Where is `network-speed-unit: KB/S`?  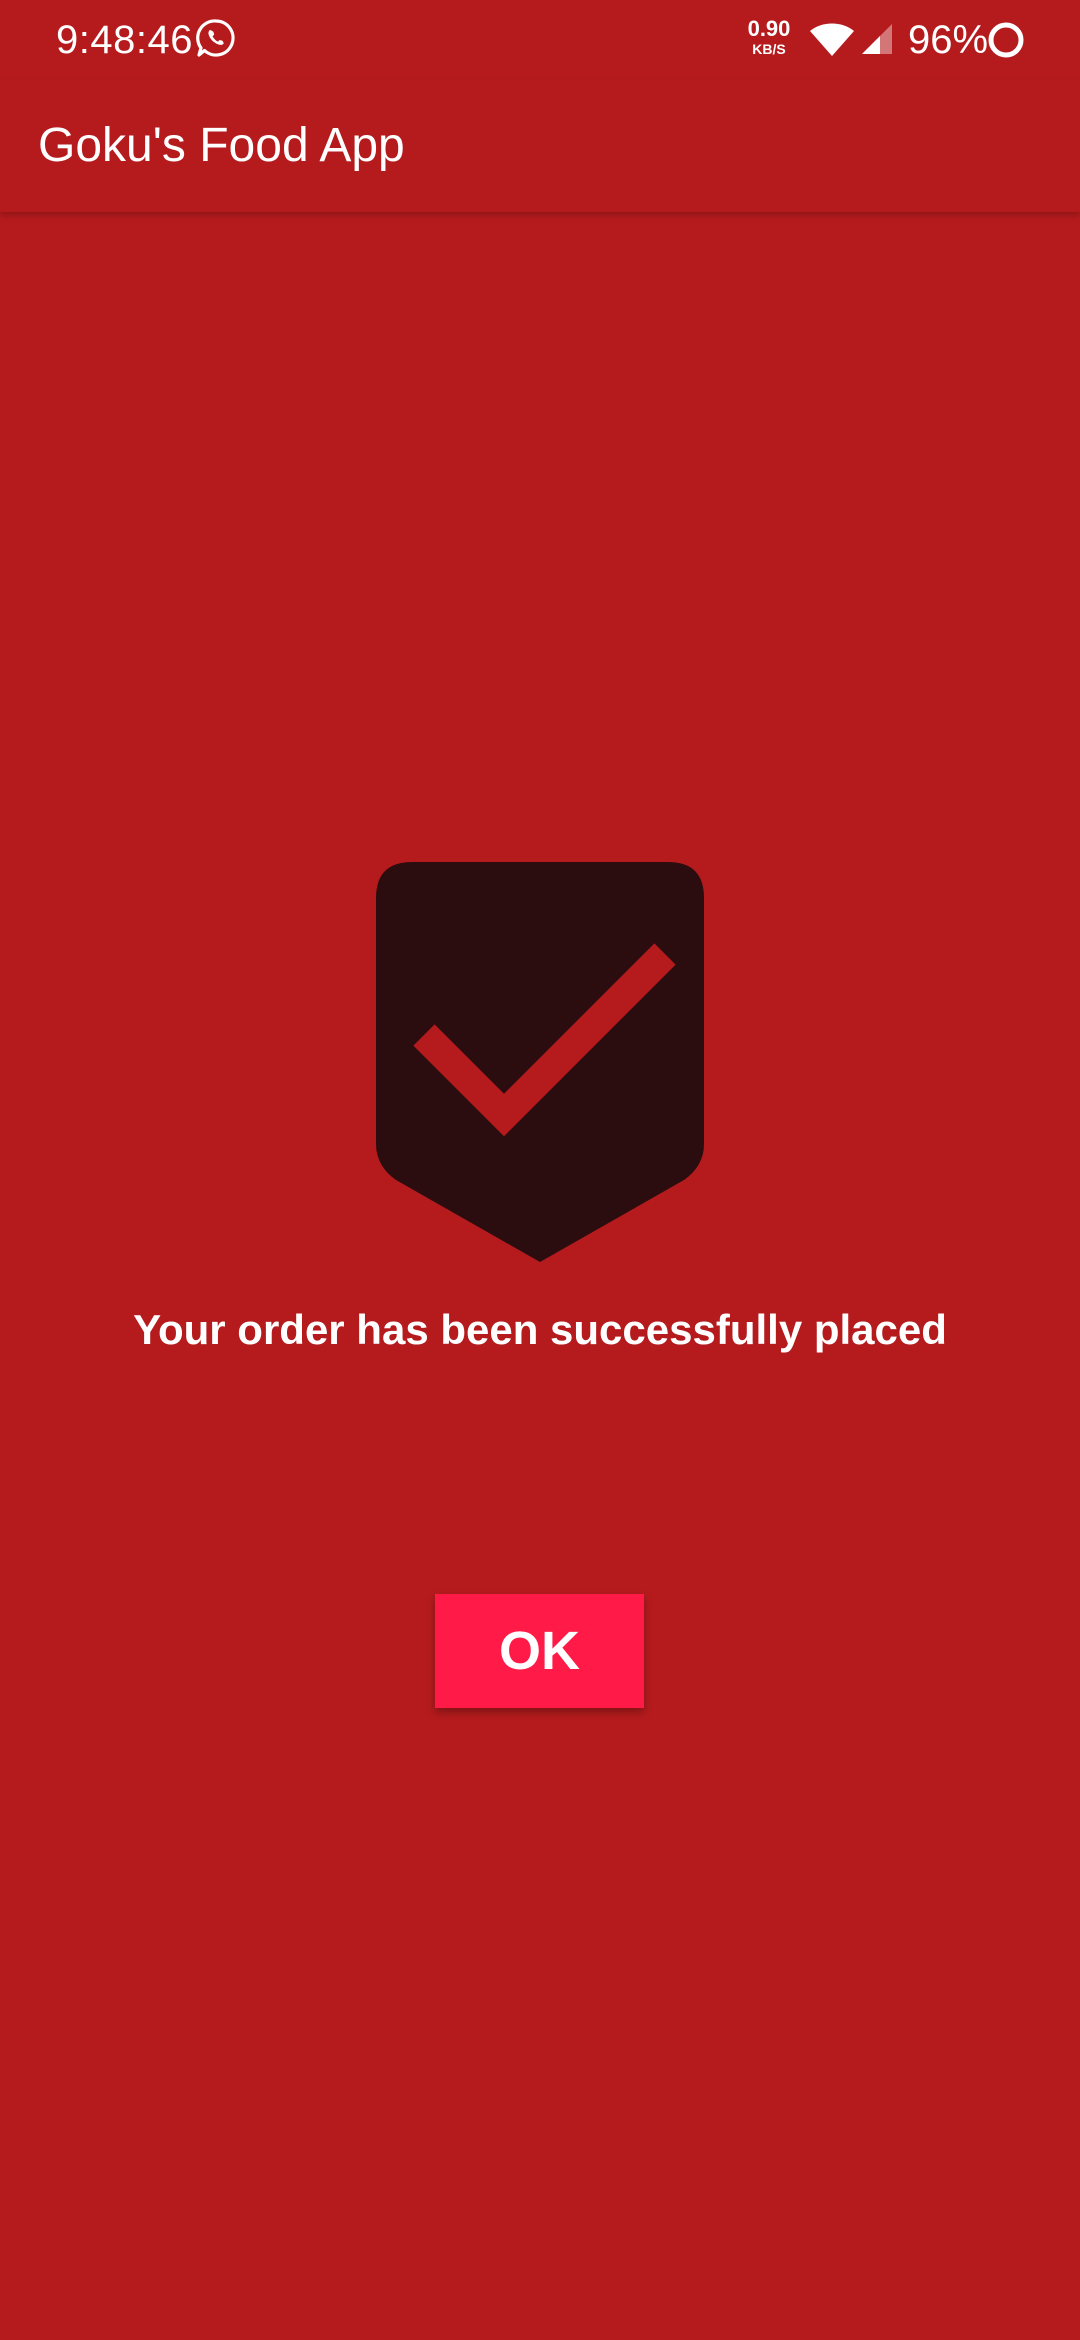
network-speed-unit: KB/S is located at coordinates (769, 49).